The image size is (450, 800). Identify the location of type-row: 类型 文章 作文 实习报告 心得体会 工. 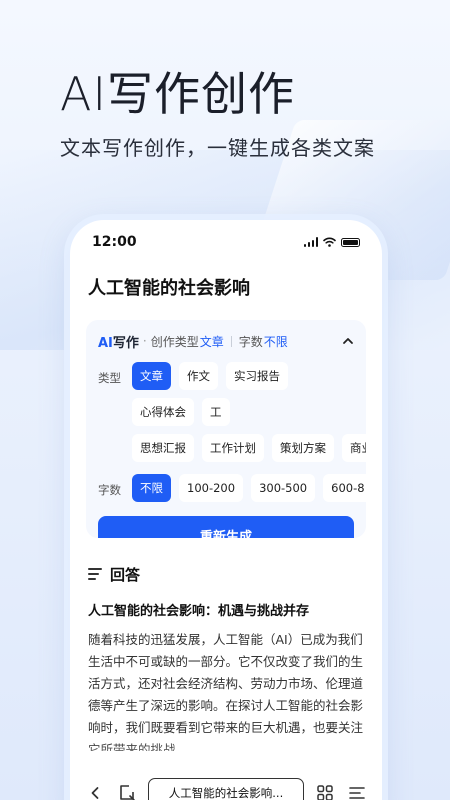
(226, 394).